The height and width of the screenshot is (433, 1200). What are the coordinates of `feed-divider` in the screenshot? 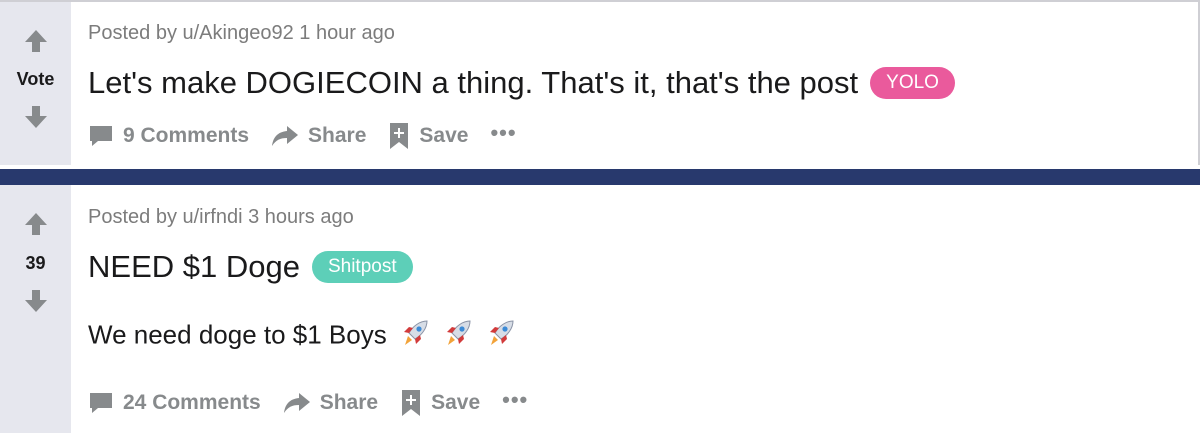 It's located at (600, 177).